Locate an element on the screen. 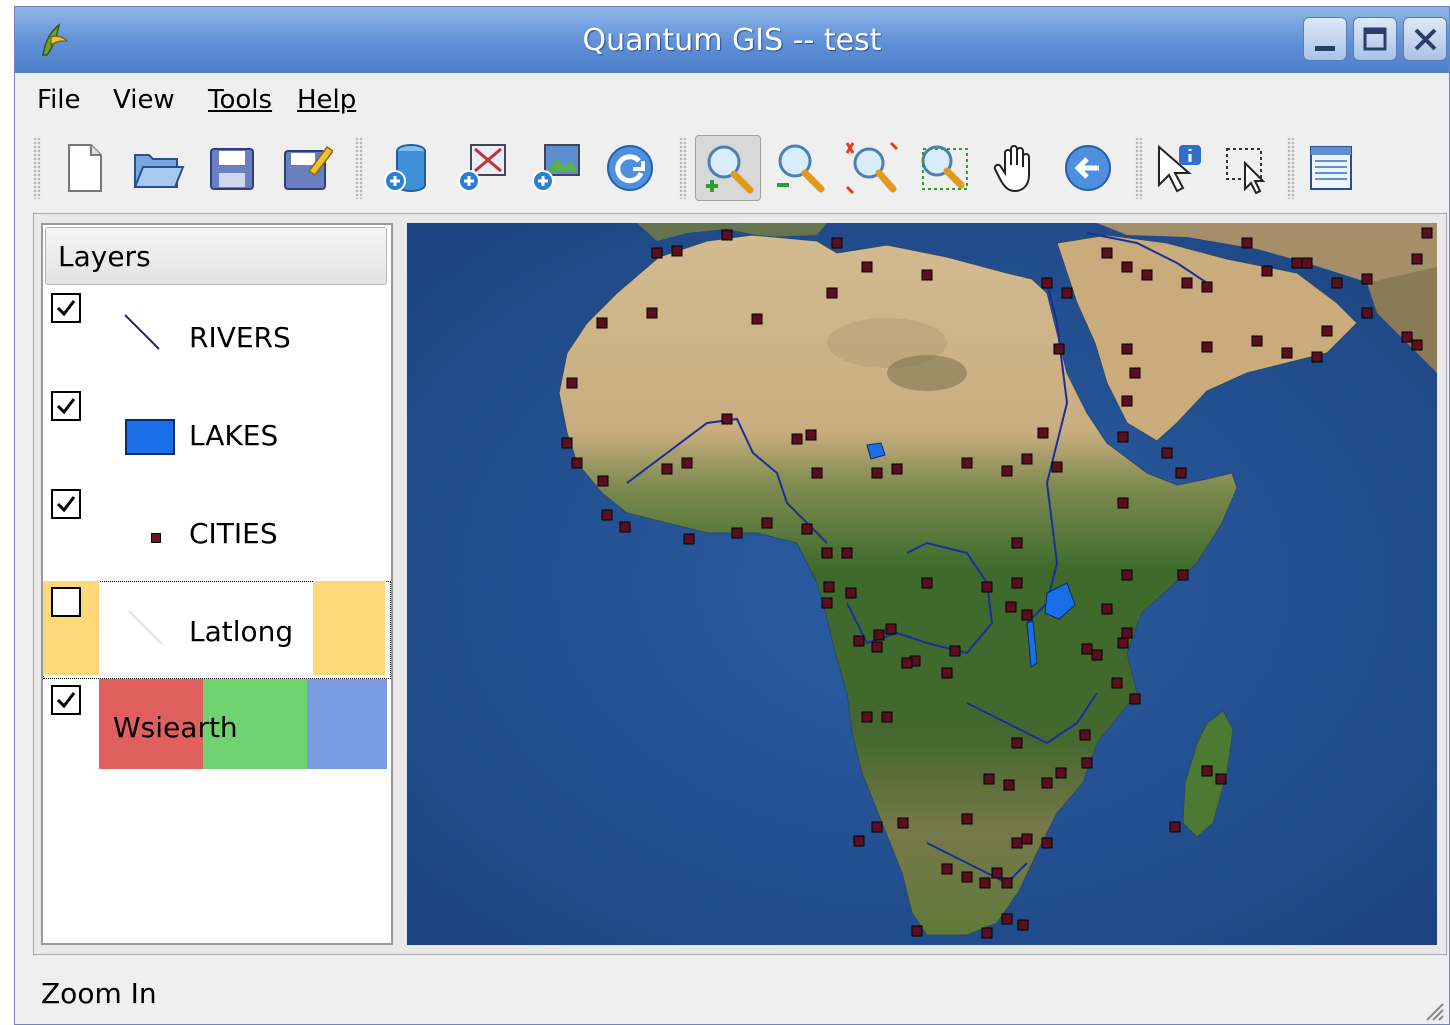 This screenshot has width=1450, height=1025. zoom-out-button is located at coordinates (800, 168).